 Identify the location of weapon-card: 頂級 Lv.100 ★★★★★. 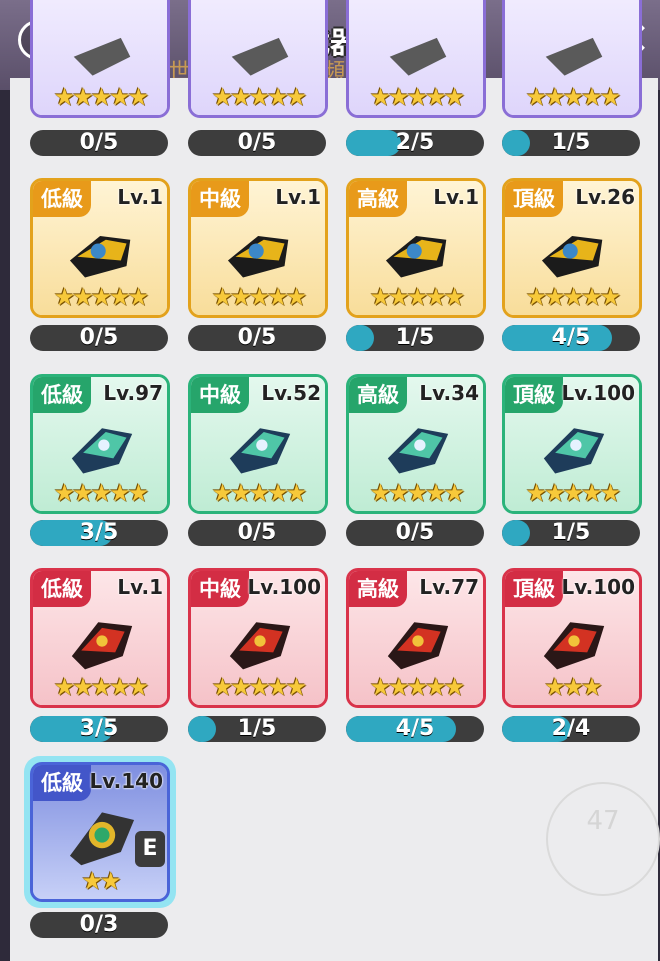
(572, 444).